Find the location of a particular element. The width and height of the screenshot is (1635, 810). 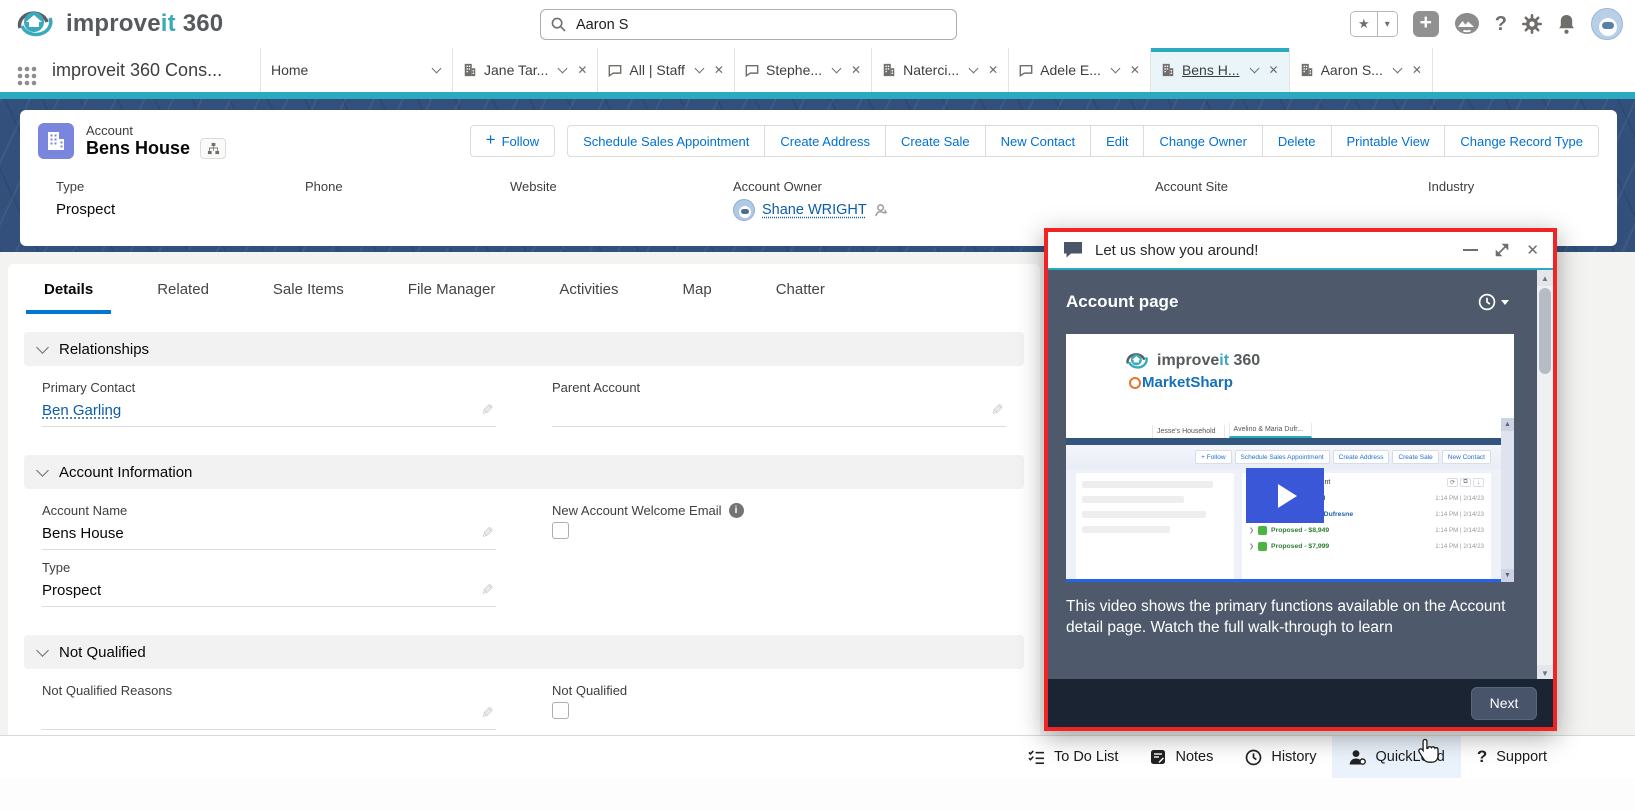

tab-stephe: Stephe... ✕ is located at coordinates (802, 70).